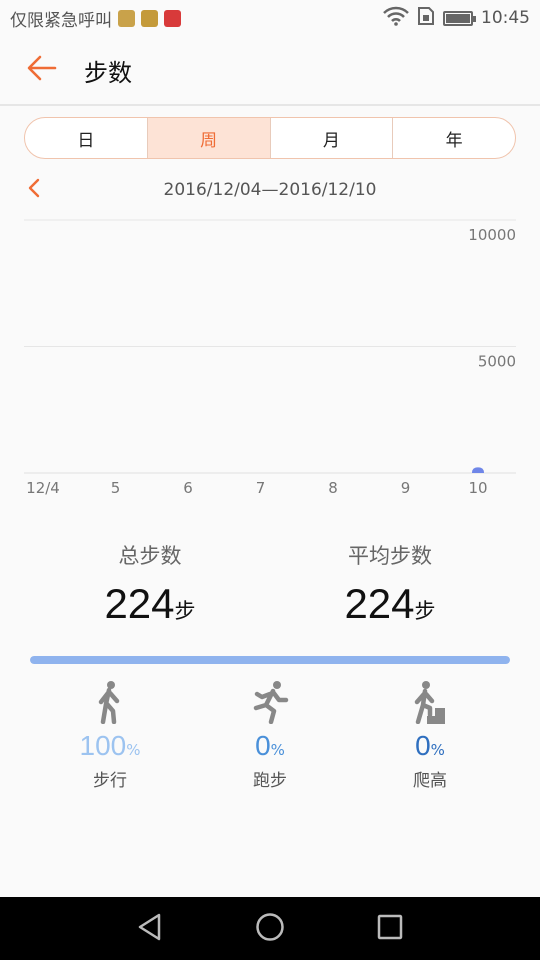 The height and width of the screenshot is (960, 540). What do you see at coordinates (478, 470) in the screenshot?
I see `chart-bar` at bounding box center [478, 470].